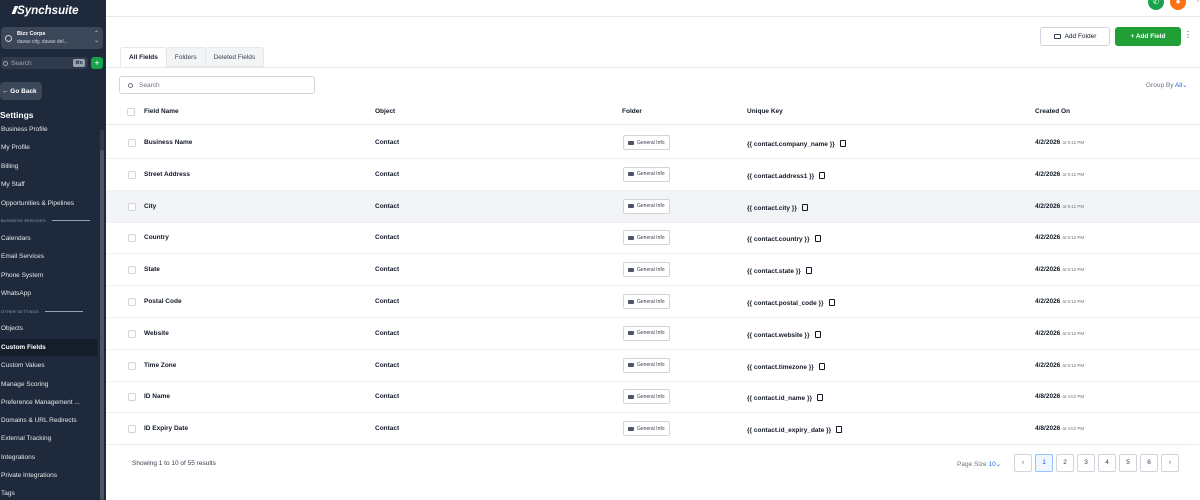 This screenshot has height=500, width=1200. I want to click on add-field-button: + Add Field, so click(1148, 36).